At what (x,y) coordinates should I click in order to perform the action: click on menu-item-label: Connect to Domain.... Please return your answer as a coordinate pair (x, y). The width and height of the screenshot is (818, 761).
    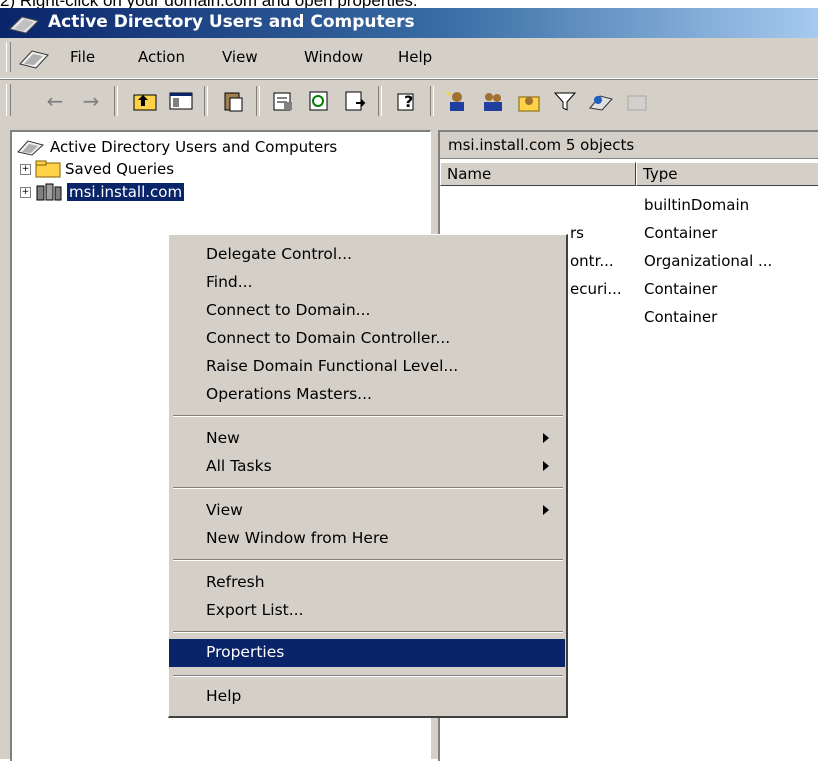
    Looking at the image, I should click on (288, 310).